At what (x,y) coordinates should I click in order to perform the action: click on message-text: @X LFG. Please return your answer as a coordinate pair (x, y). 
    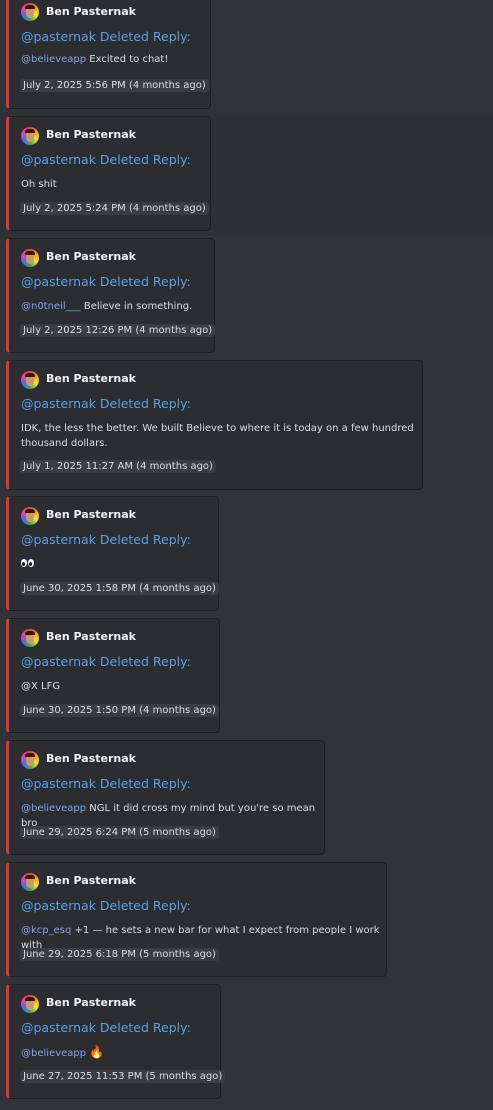
    Looking at the image, I should click on (41, 686).